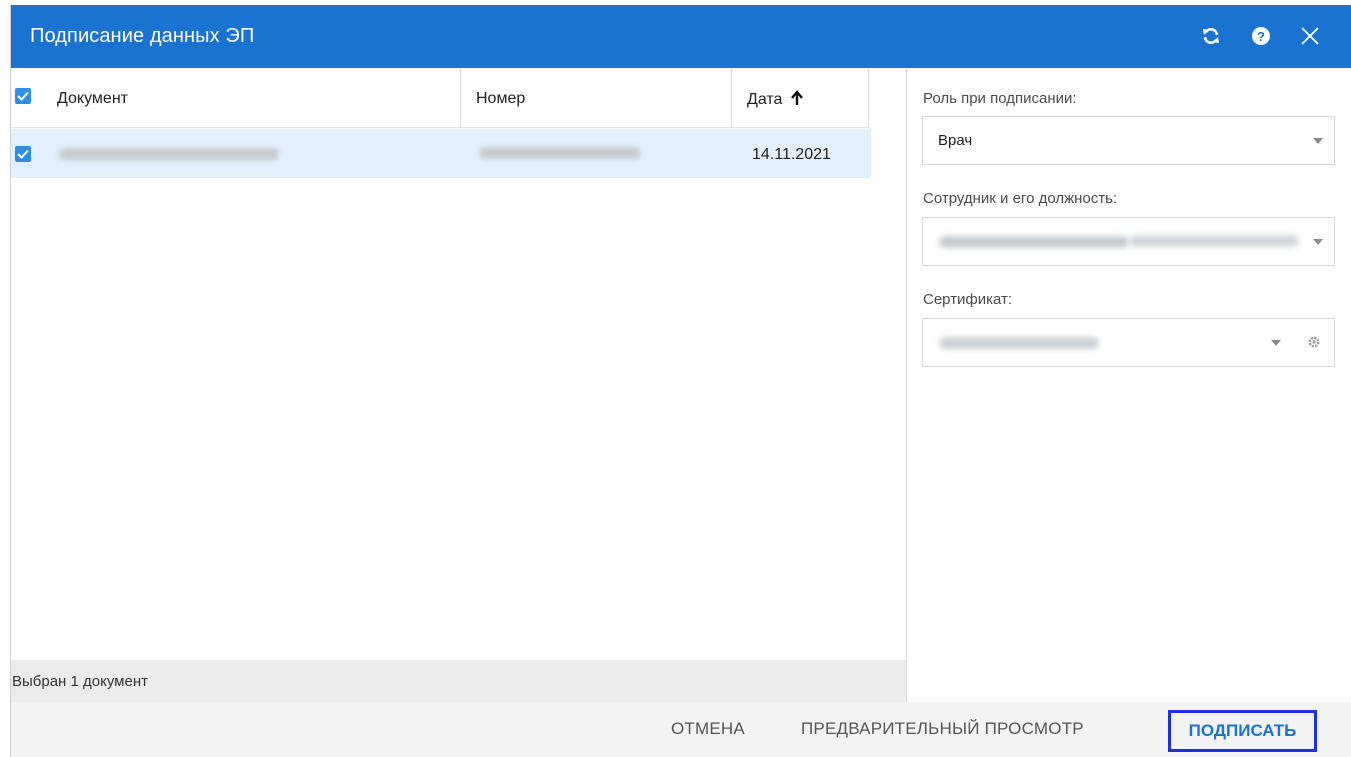  Describe the element at coordinates (791, 154) in the screenshot. I see `document-date: 14.11.2021` at that location.